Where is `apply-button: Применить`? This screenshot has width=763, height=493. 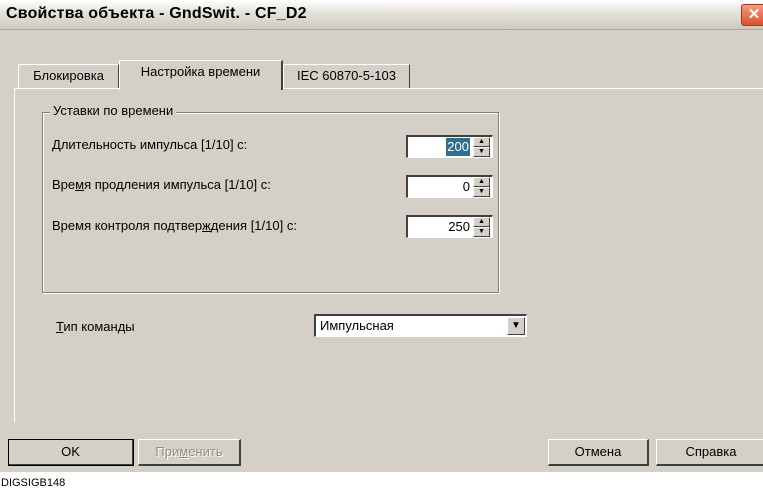
apply-button: Применить is located at coordinates (189, 452).